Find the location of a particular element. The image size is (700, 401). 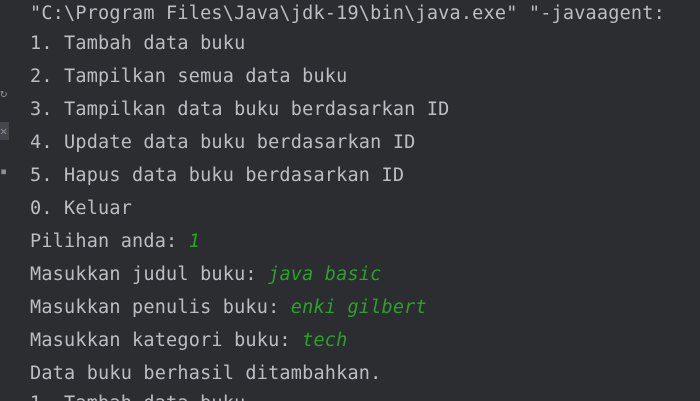

prompt-label: Masukkan penulis buku: is located at coordinates (160, 307).